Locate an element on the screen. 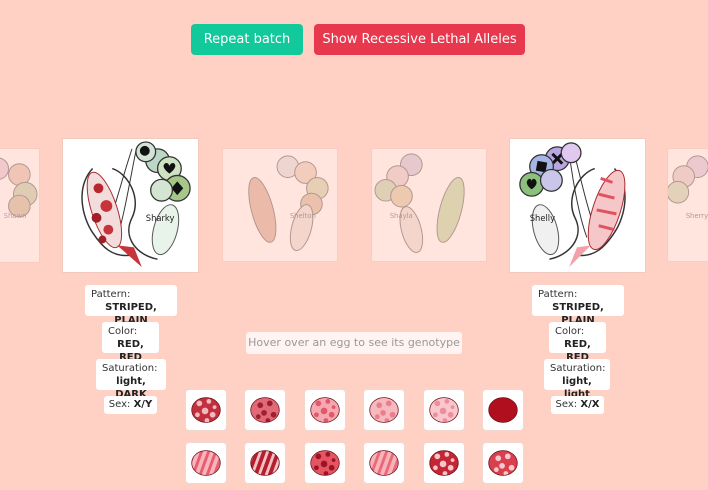 The image size is (708, 490). left-pattern-box: Pattern: STRIPED, PLAIN is located at coordinates (131, 305).